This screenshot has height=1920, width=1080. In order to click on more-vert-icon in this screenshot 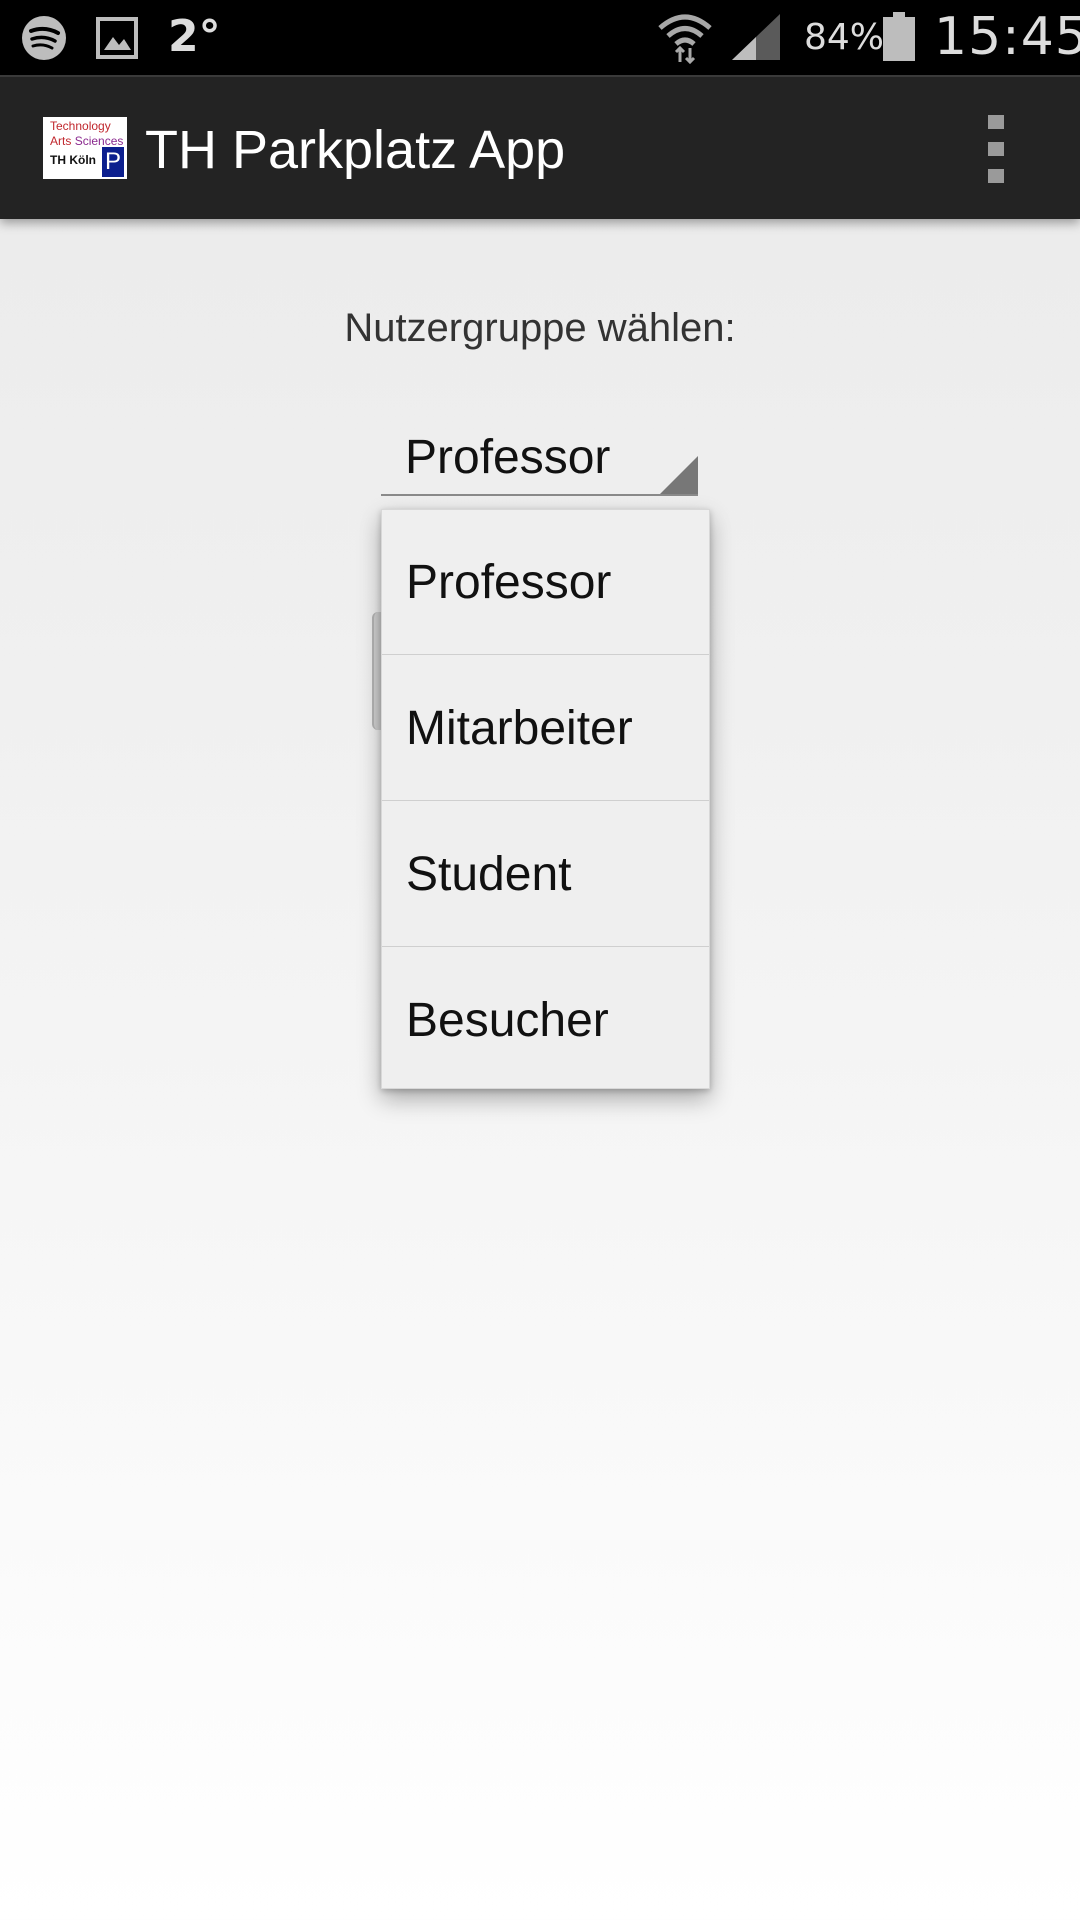, I will do `click(997, 149)`.